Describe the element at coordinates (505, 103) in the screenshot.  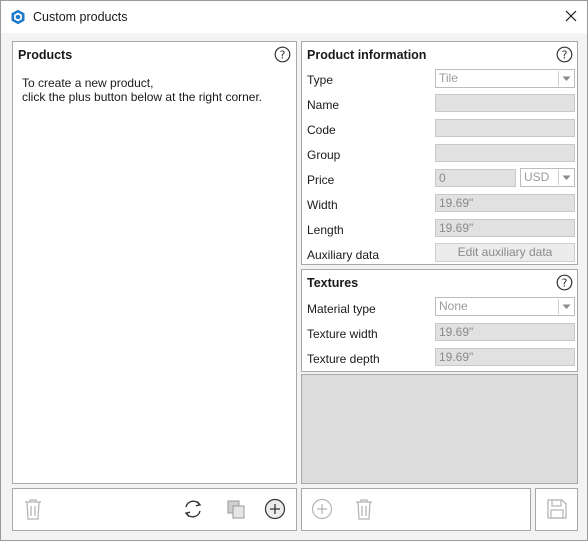
I see `name-field` at that location.